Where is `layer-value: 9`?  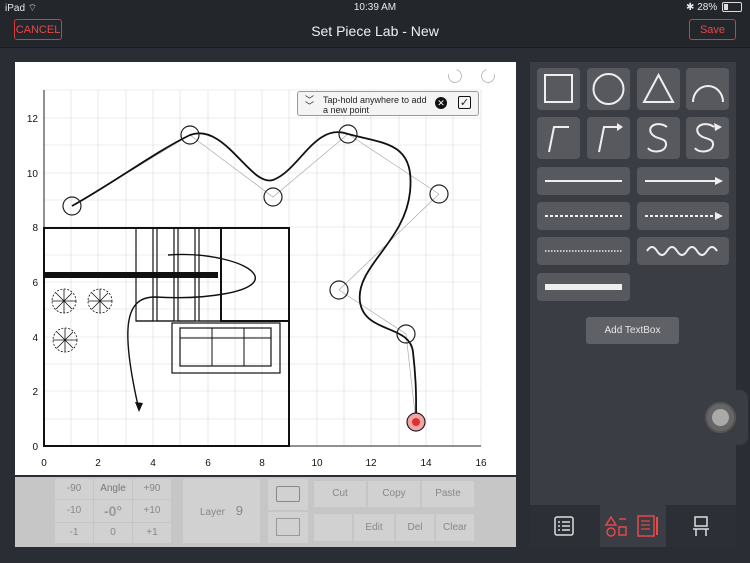 layer-value: 9 is located at coordinates (239, 510).